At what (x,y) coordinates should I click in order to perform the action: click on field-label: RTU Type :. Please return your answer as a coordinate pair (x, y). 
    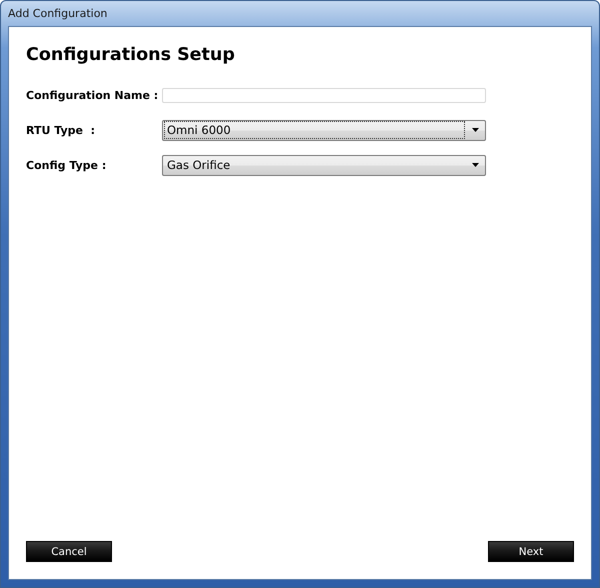
    Looking at the image, I should click on (61, 130).